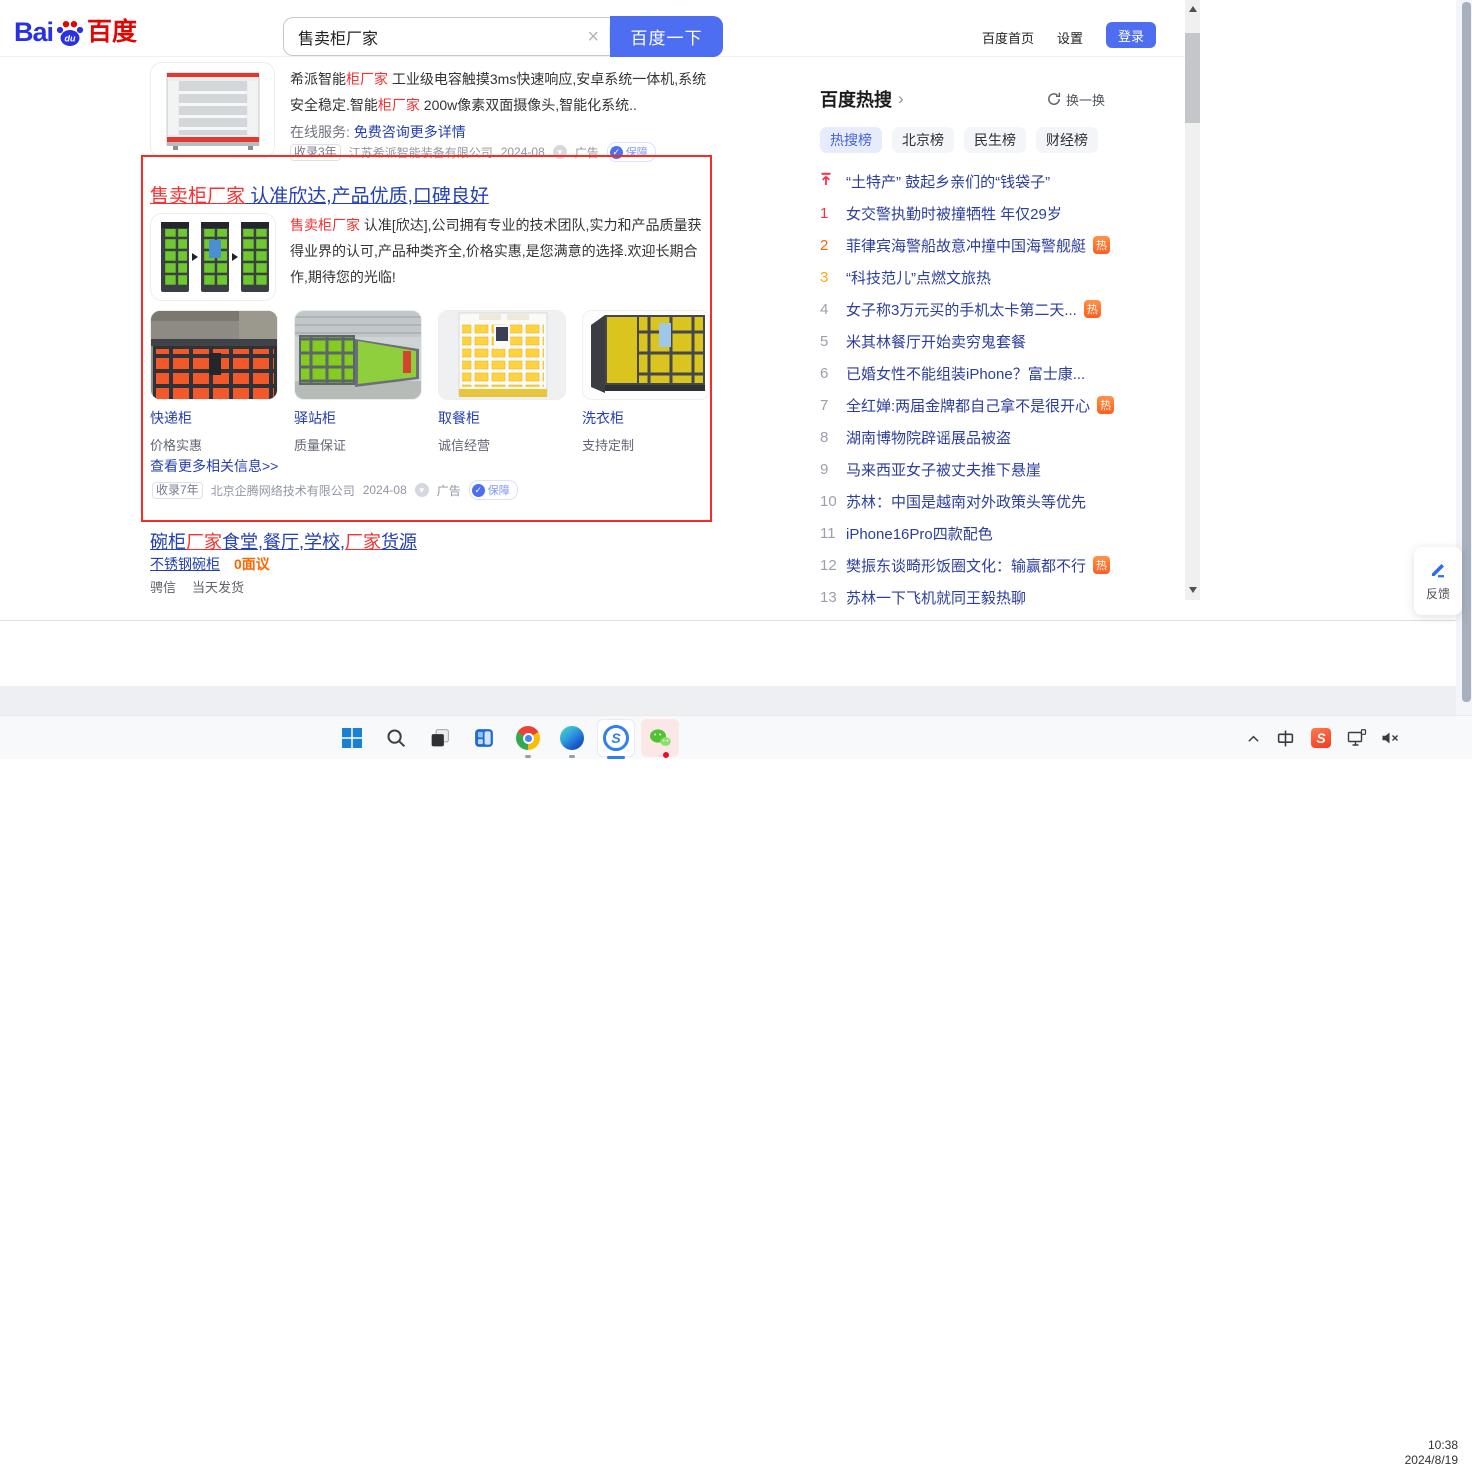 This screenshot has height=1468, width=1472. I want to click on hot-search-item: 10 苏林：中国是越南对外政策头等优先, so click(962, 501).